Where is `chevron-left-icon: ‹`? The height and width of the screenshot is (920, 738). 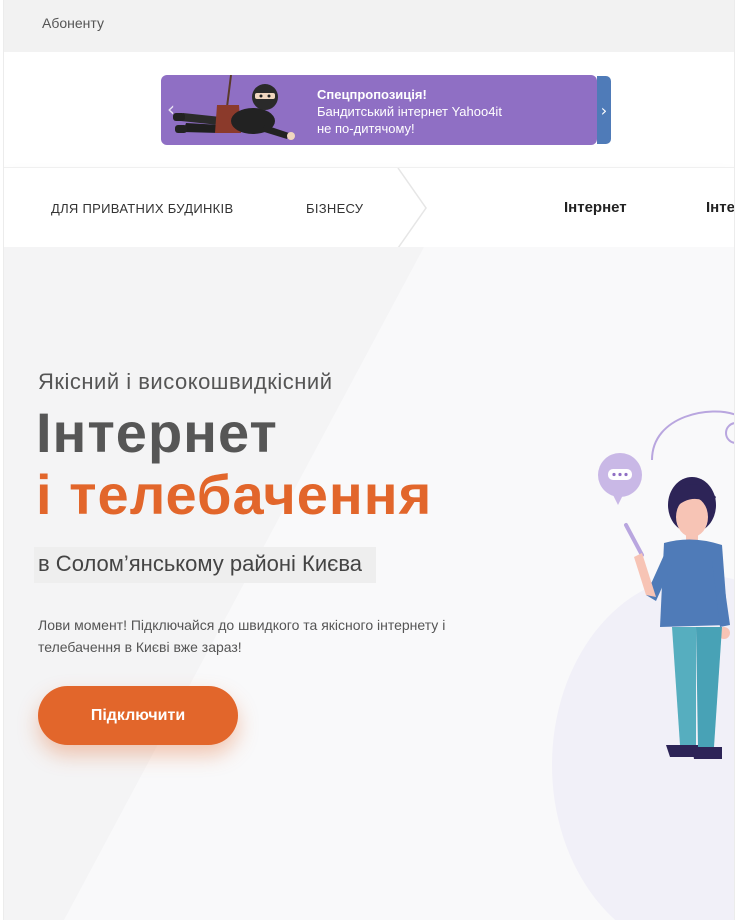 chevron-left-icon: ‹ is located at coordinates (171, 109).